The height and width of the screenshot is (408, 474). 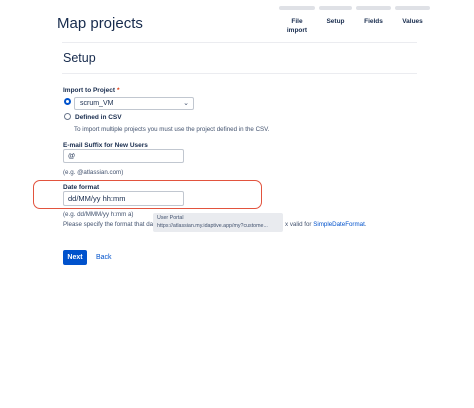 What do you see at coordinates (105, 145) in the screenshot?
I see `email-suffix-label: E-mail Suffix for New Users` at bounding box center [105, 145].